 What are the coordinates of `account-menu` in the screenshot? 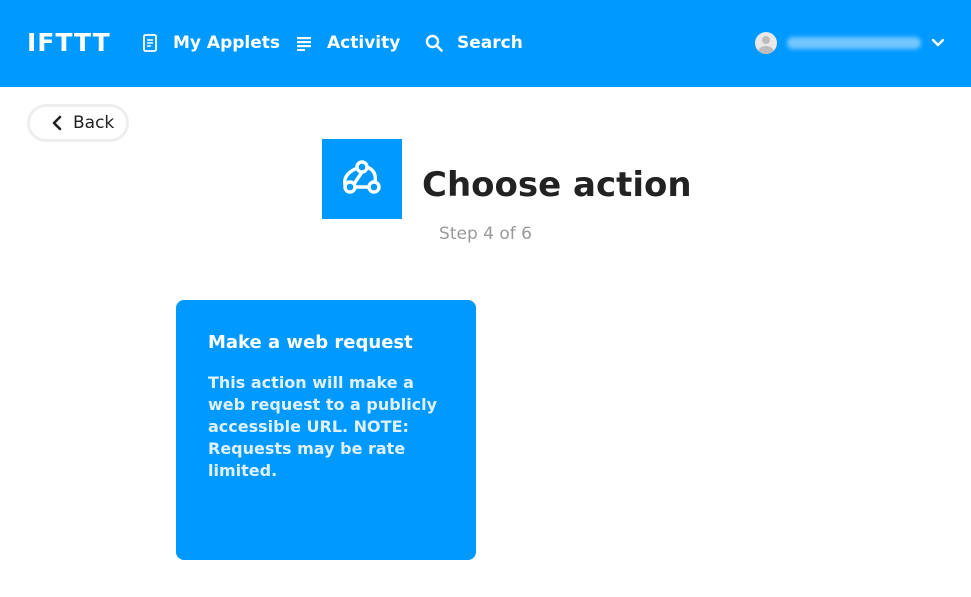 It's located at (850, 43).